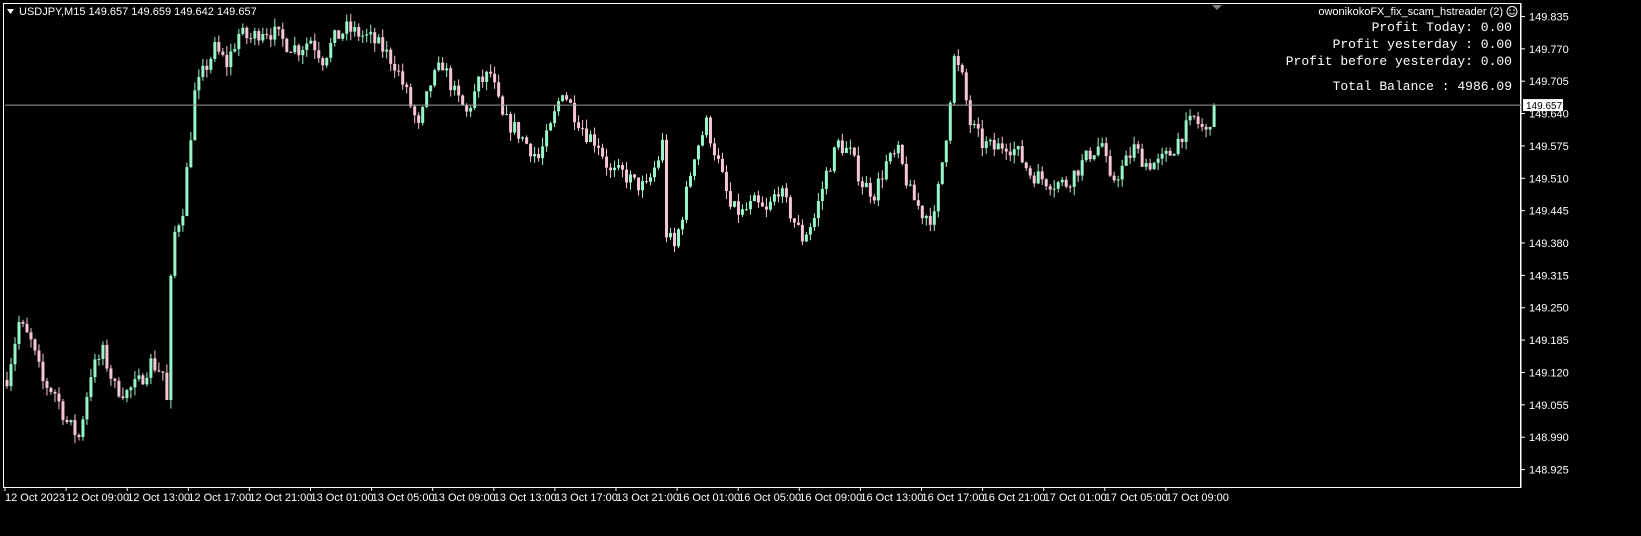 This screenshot has height=536, width=1641. What do you see at coordinates (1549, 115) in the screenshot?
I see `price-tick-label: 149.640` at bounding box center [1549, 115].